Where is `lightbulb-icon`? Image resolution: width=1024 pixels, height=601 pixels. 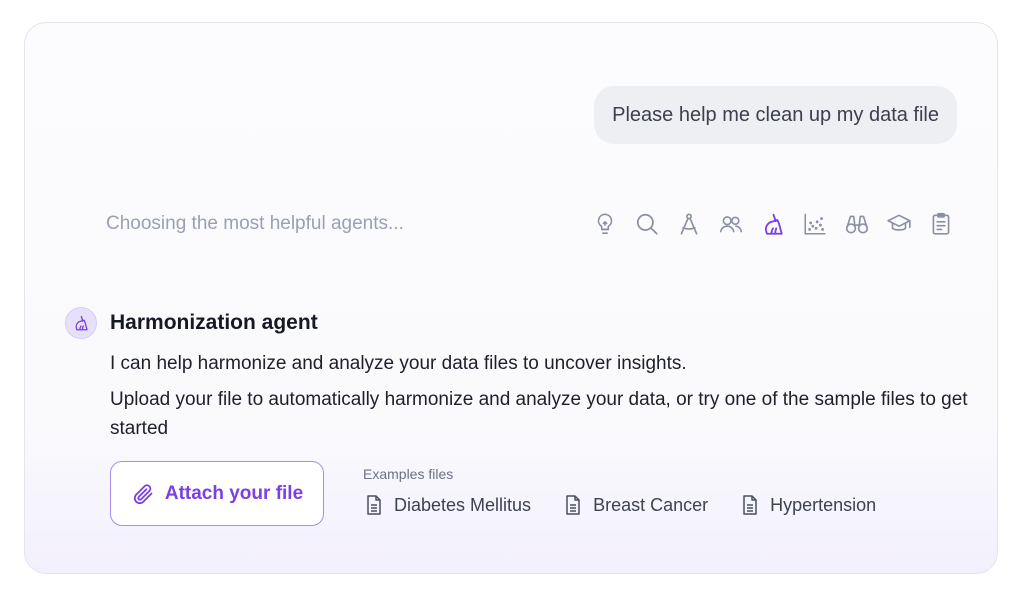
lightbulb-icon is located at coordinates (605, 224).